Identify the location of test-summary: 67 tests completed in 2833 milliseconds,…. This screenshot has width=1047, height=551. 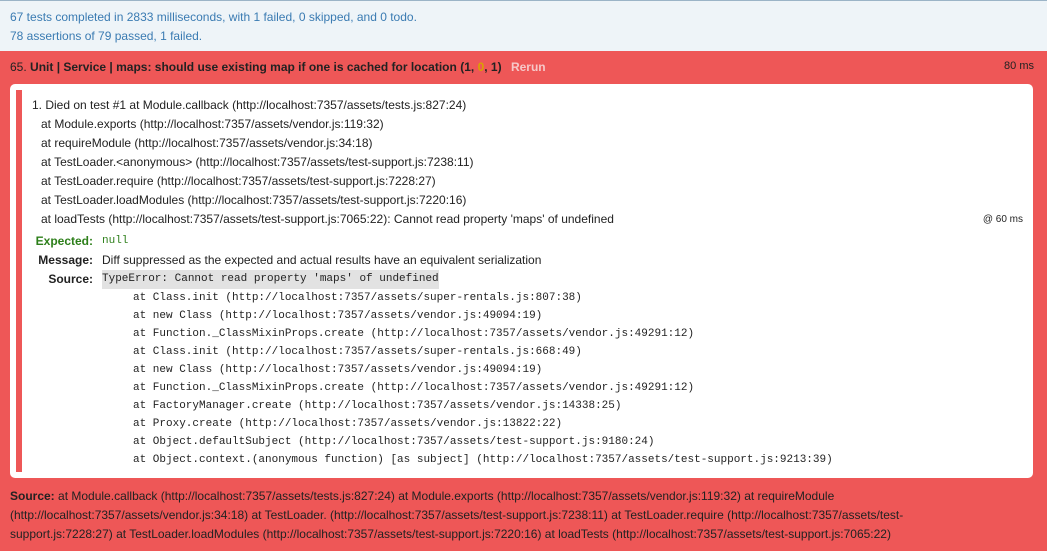
(523, 25).